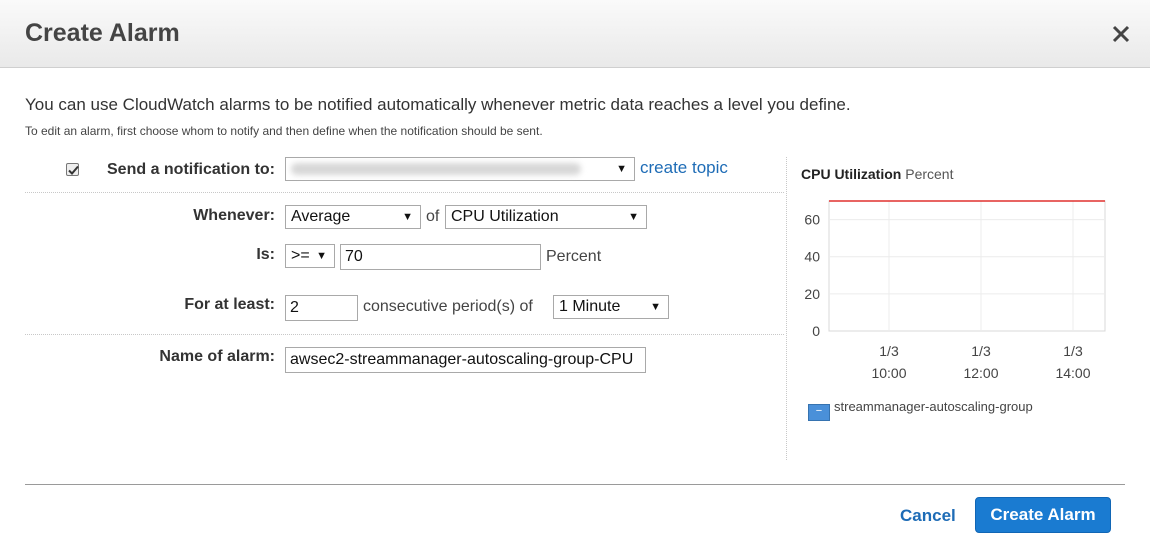 Image resolution: width=1150 pixels, height=550 pixels. What do you see at coordinates (229, 304) in the screenshot?
I see `for-at-least-label: For at least:` at bounding box center [229, 304].